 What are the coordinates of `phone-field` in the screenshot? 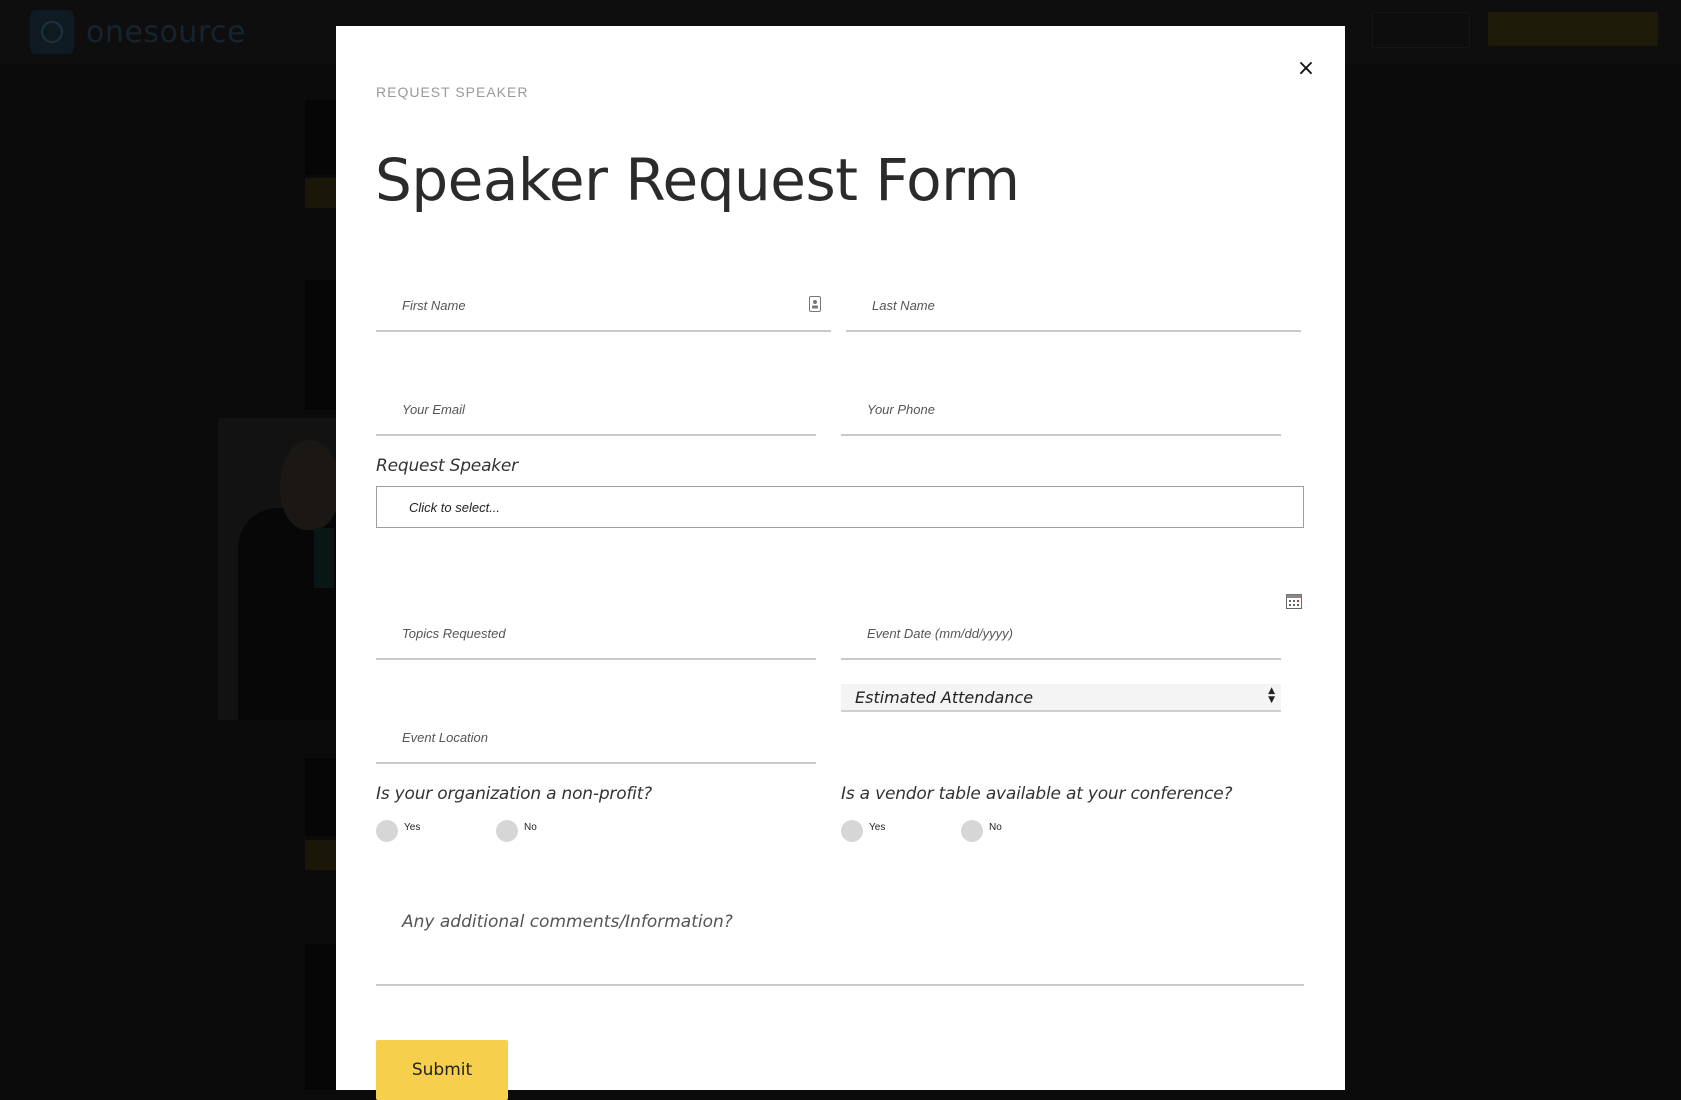 It's located at (1061, 410).